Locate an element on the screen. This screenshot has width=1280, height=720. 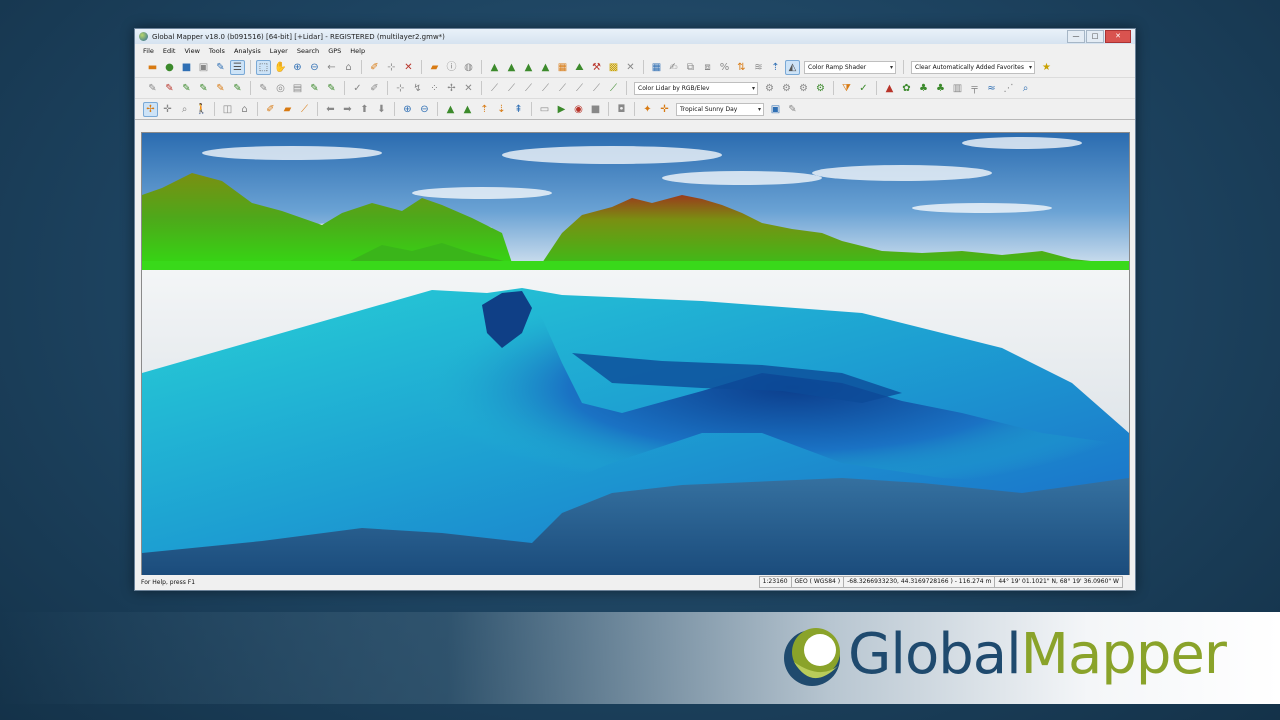
line-1-icon: ⟋ is located at coordinates (494, 88).